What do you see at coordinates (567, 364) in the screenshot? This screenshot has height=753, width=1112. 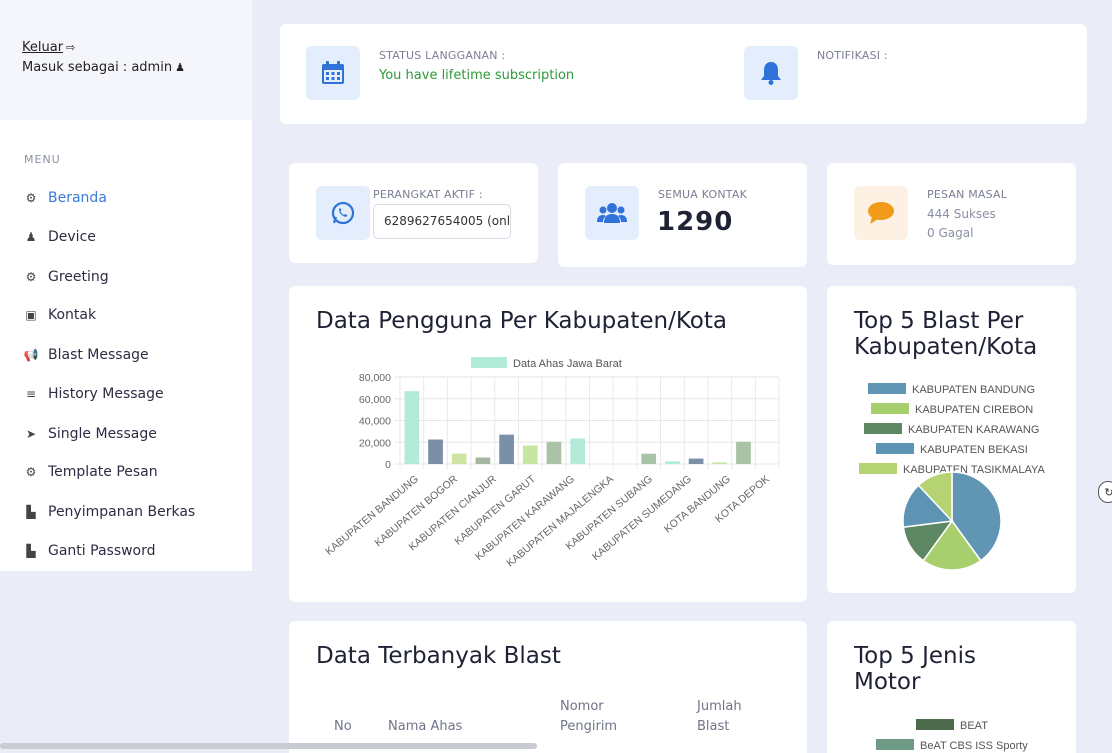 I see `legend-label: Data Ahas Jawa Barat` at bounding box center [567, 364].